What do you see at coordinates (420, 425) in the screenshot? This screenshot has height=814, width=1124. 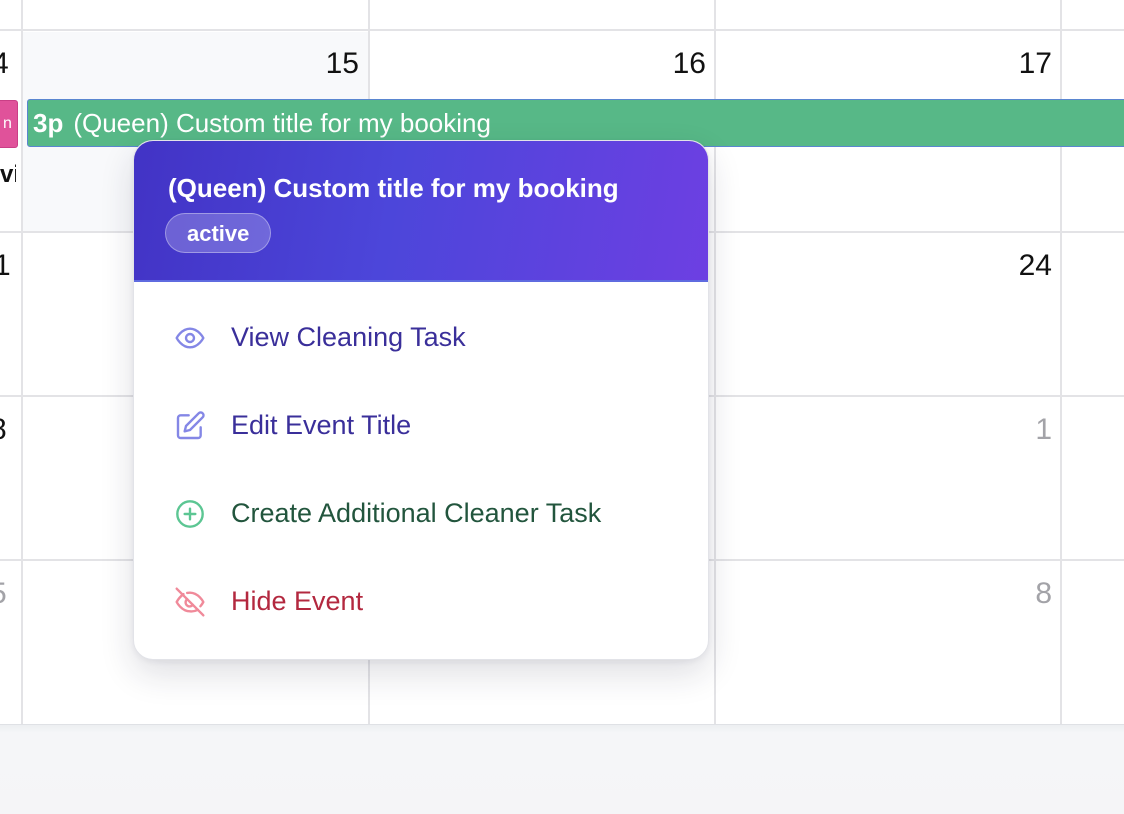 I see `edit-event-title-button: Edit Event Title` at bounding box center [420, 425].